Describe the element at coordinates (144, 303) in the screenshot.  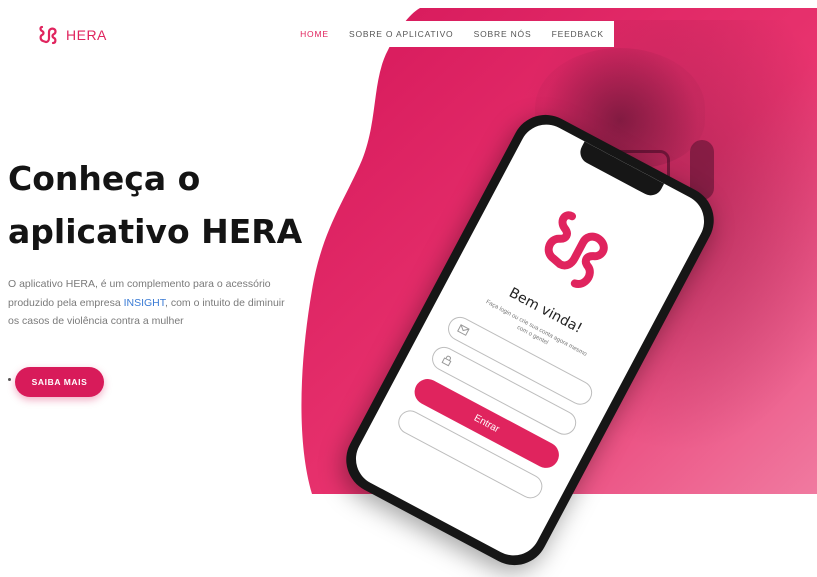
I see `insight-link: INSIGHT` at that location.